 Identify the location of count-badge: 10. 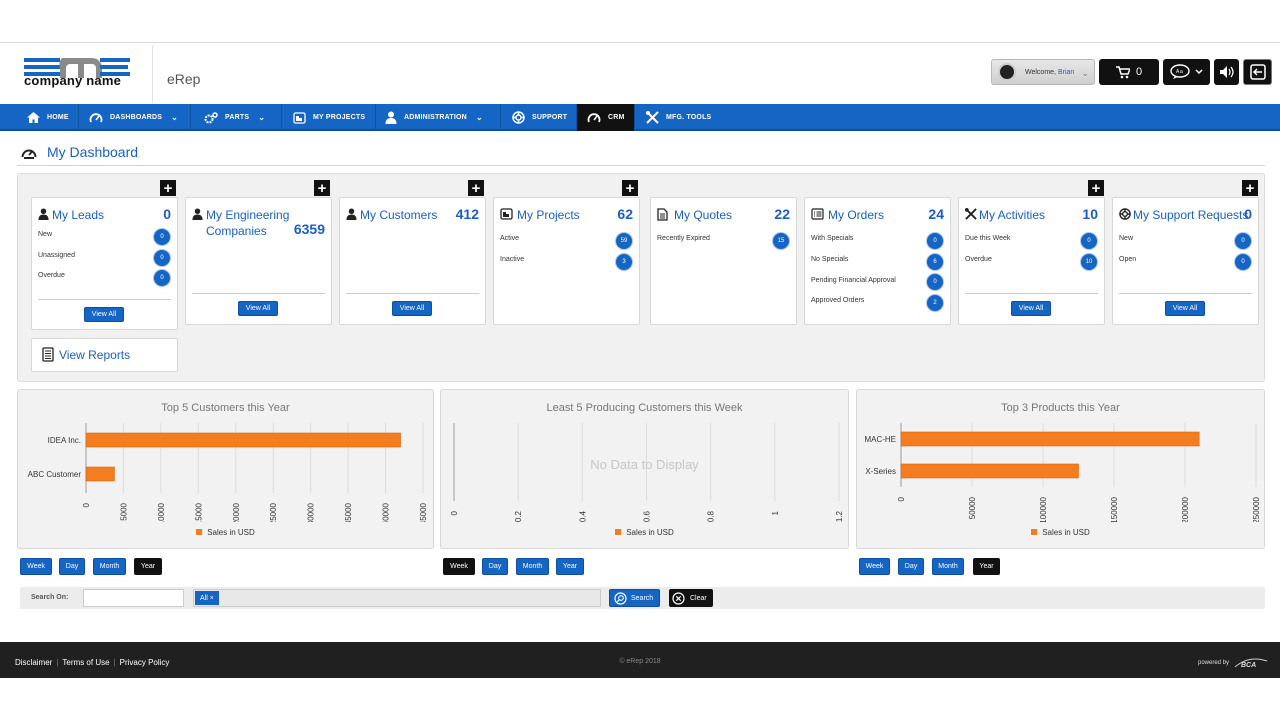
(1089, 262).